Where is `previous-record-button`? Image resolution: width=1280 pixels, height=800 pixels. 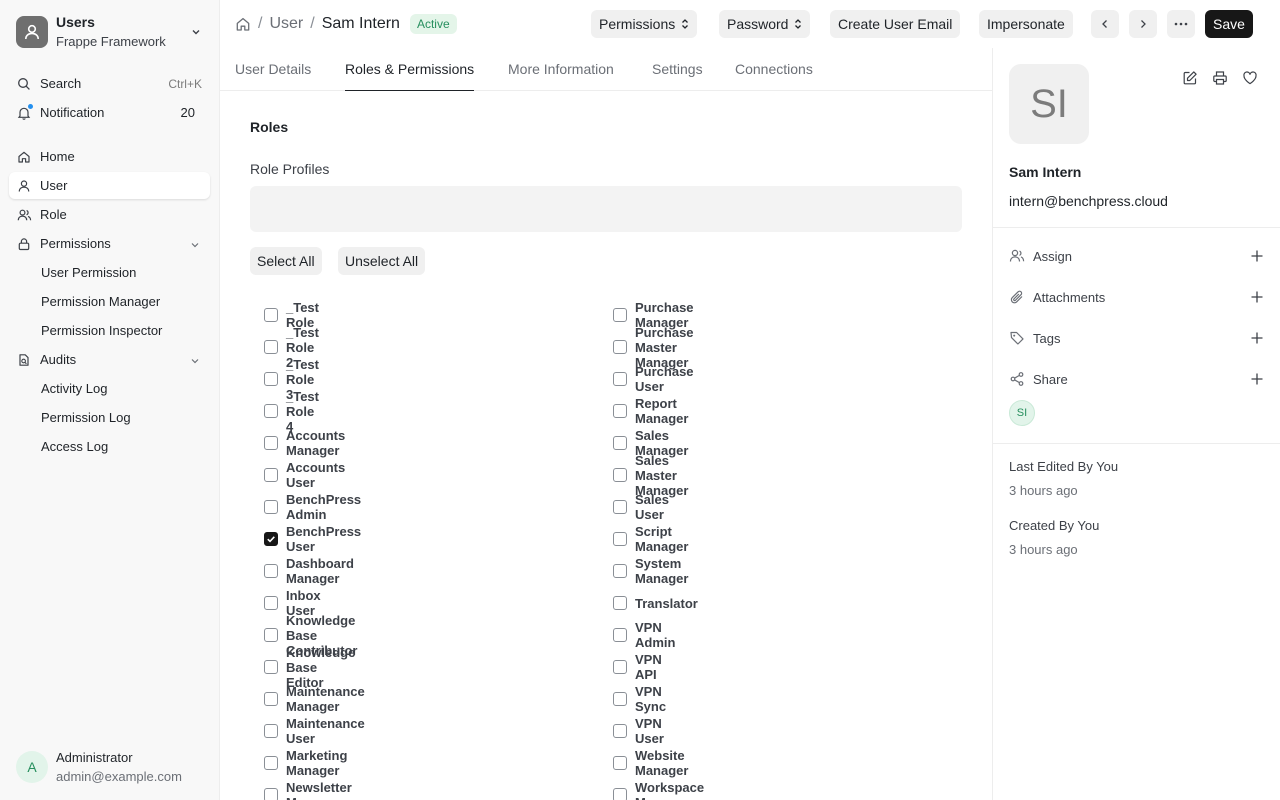 previous-record-button is located at coordinates (1105, 24).